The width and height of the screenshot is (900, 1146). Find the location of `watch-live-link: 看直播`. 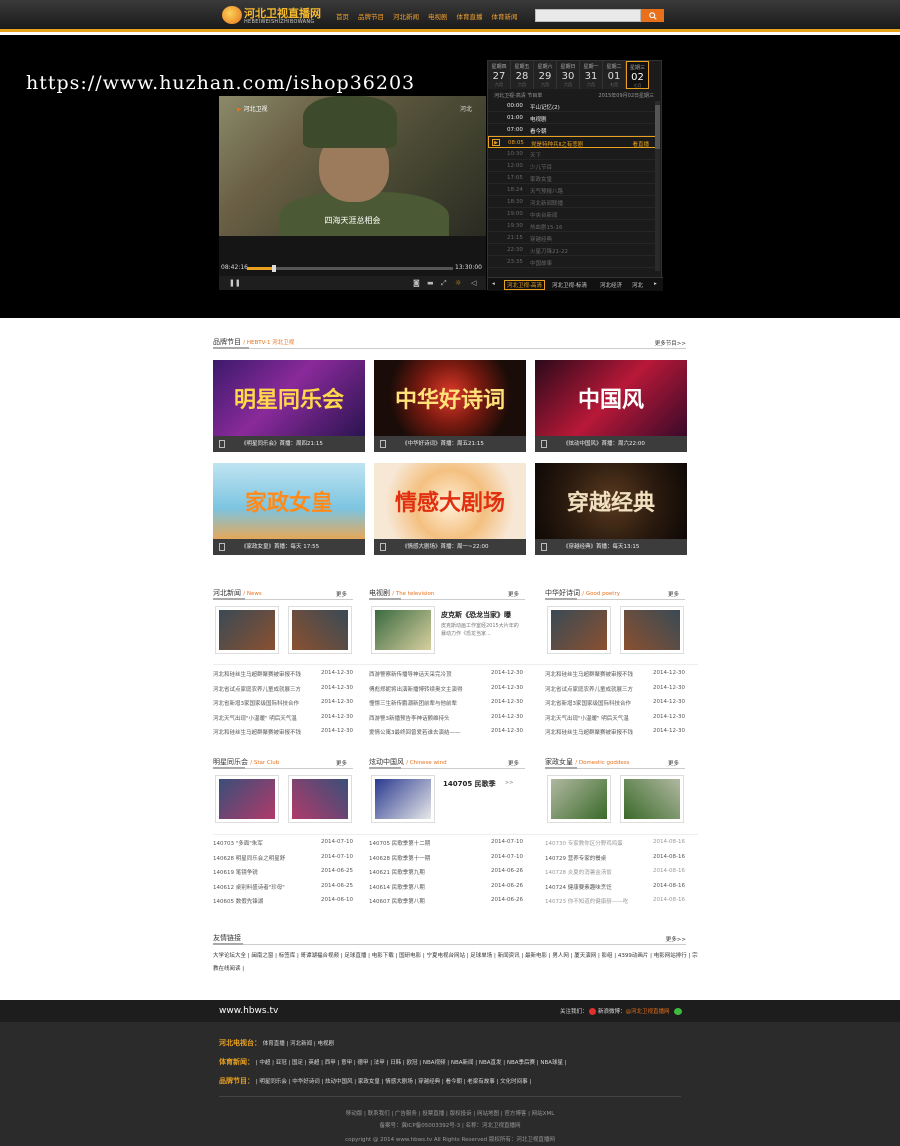

watch-live-link: 看直播 is located at coordinates (640, 144).